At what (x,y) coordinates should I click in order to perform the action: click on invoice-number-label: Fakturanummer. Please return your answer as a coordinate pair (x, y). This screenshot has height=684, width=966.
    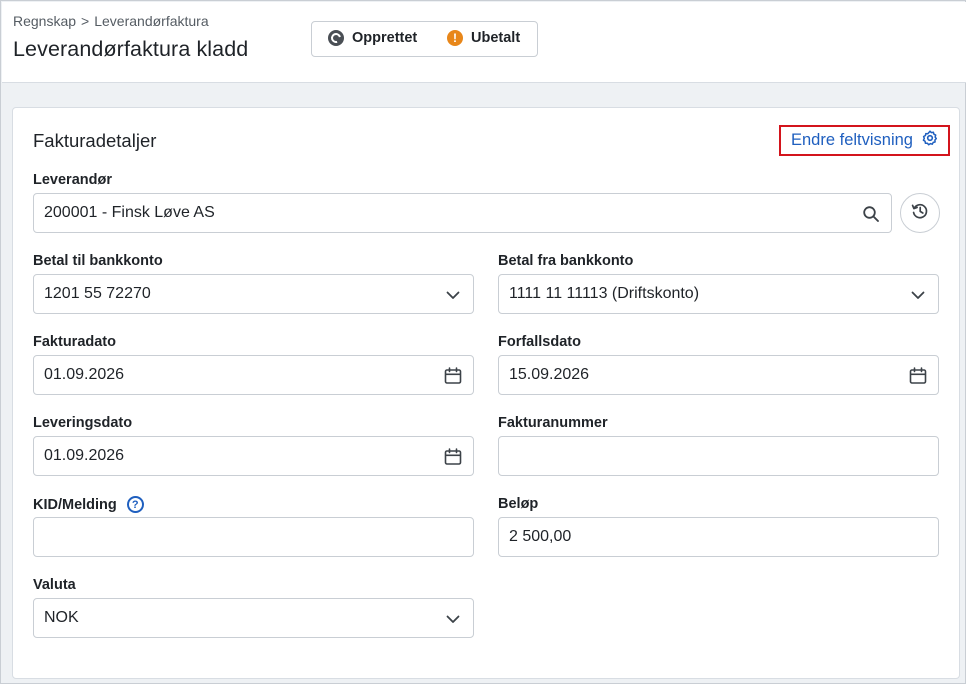
    Looking at the image, I should click on (553, 423).